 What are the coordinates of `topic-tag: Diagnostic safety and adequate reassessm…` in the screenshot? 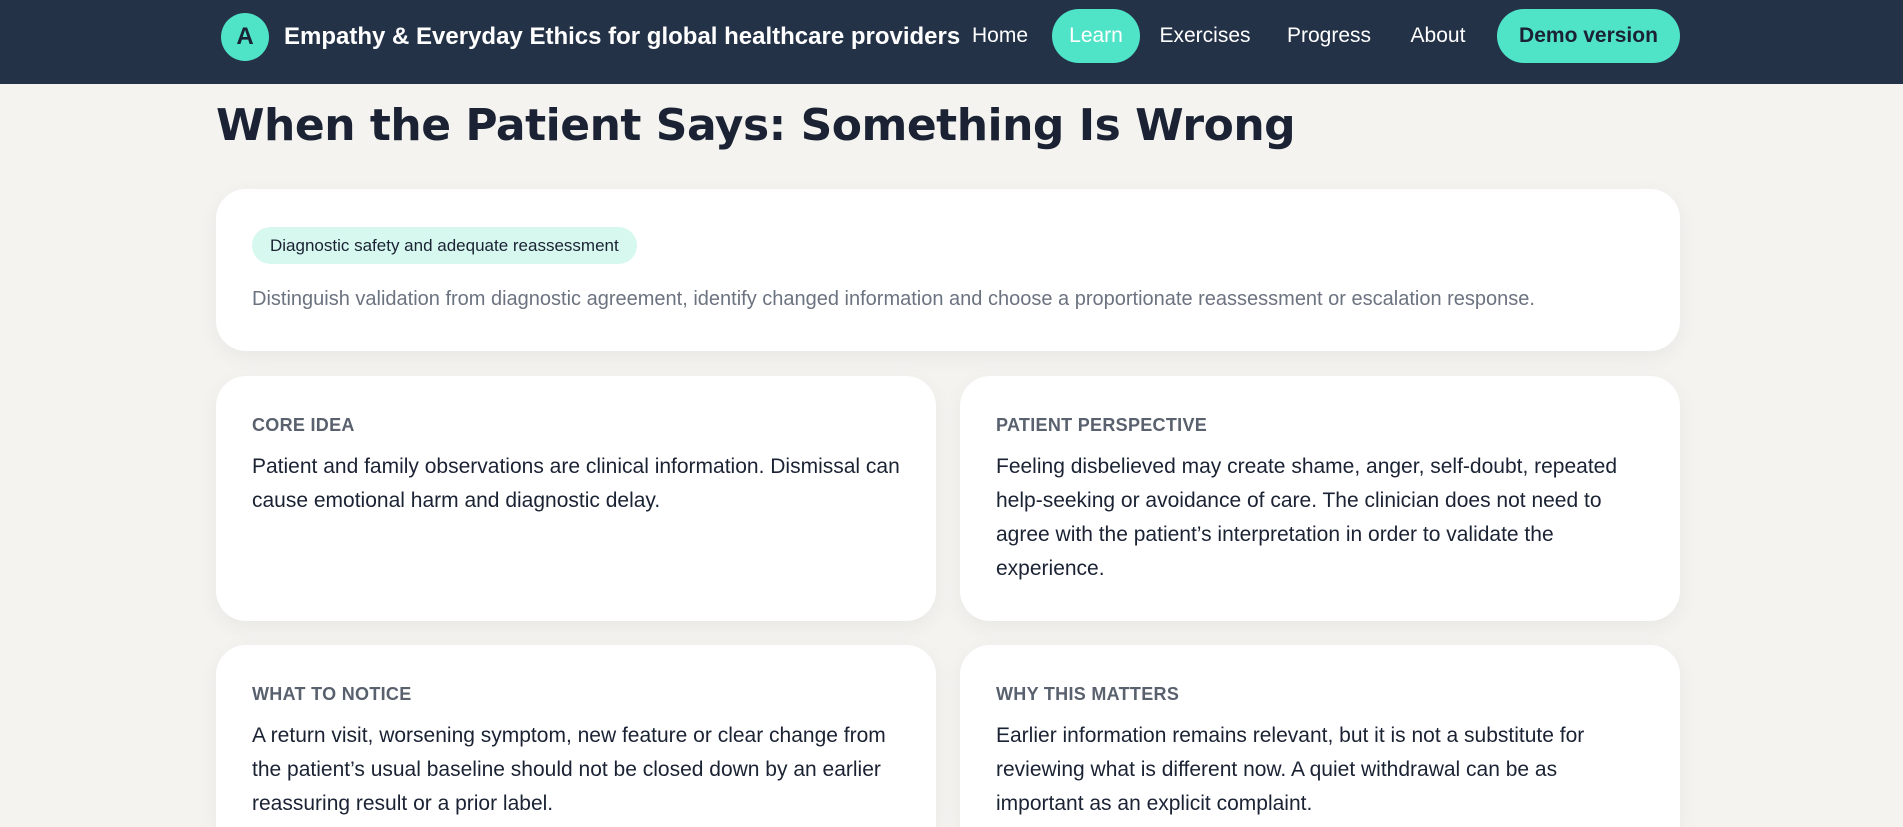 It's located at (444, 245).